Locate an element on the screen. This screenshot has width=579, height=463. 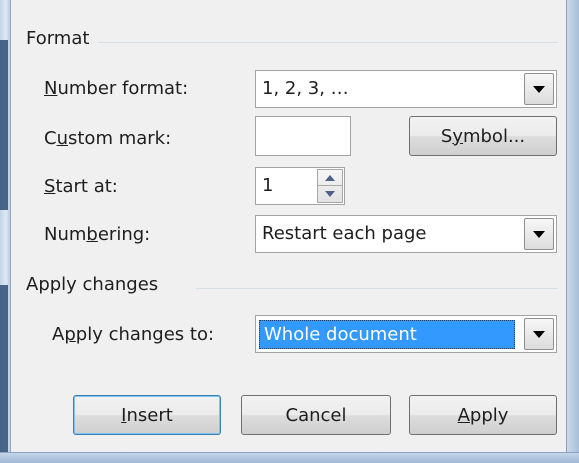
spin-up-button is located at coordinates (330, 178).